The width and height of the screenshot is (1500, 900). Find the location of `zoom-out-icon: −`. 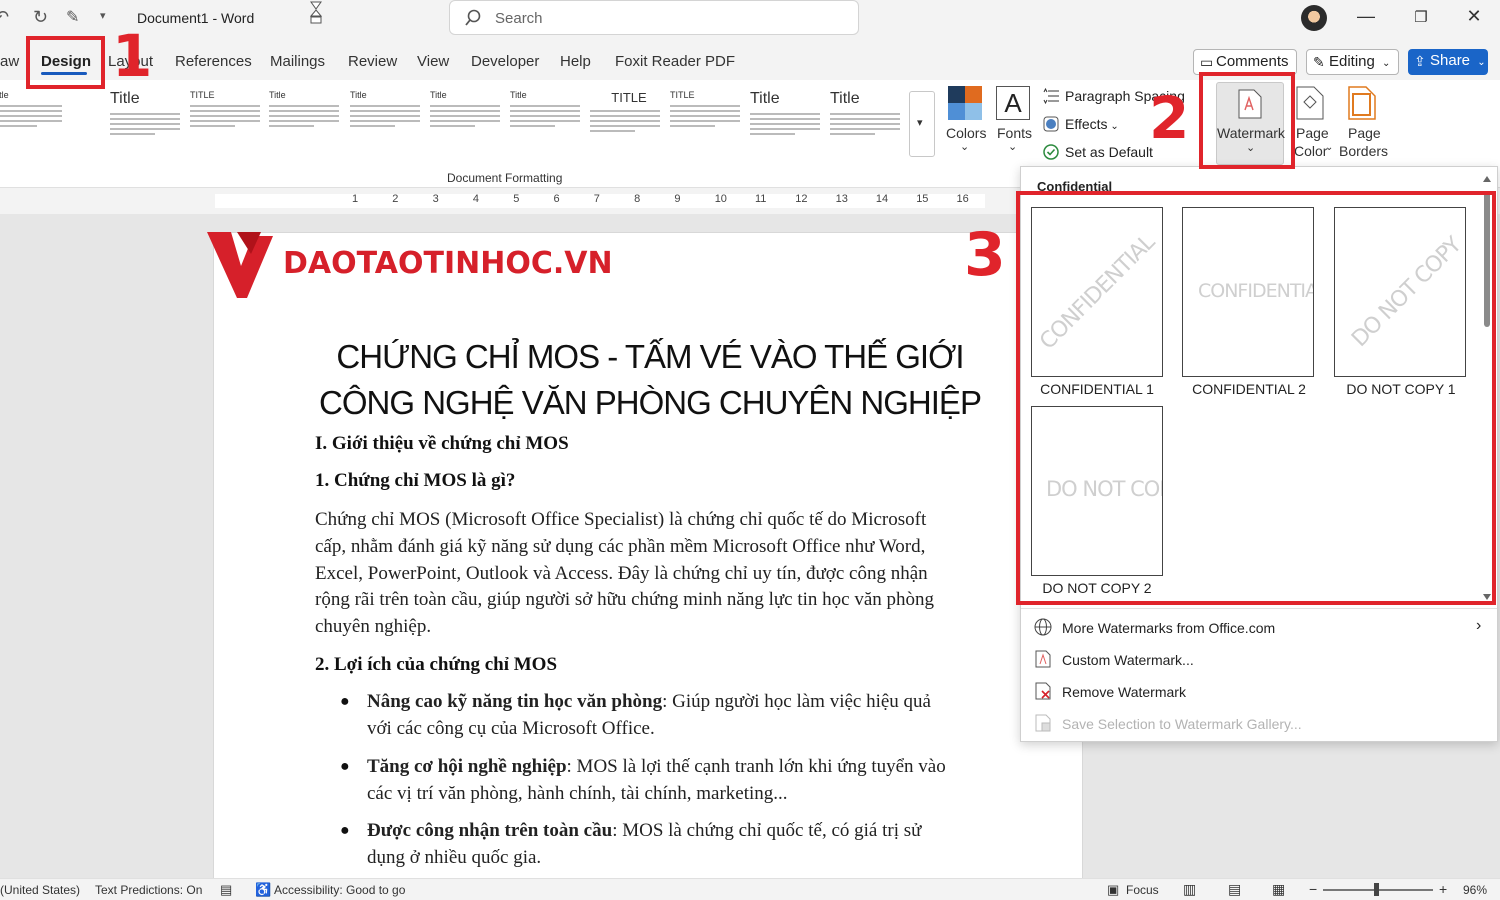

zoom-out-icon: − is located at coordinates (1313, 889).